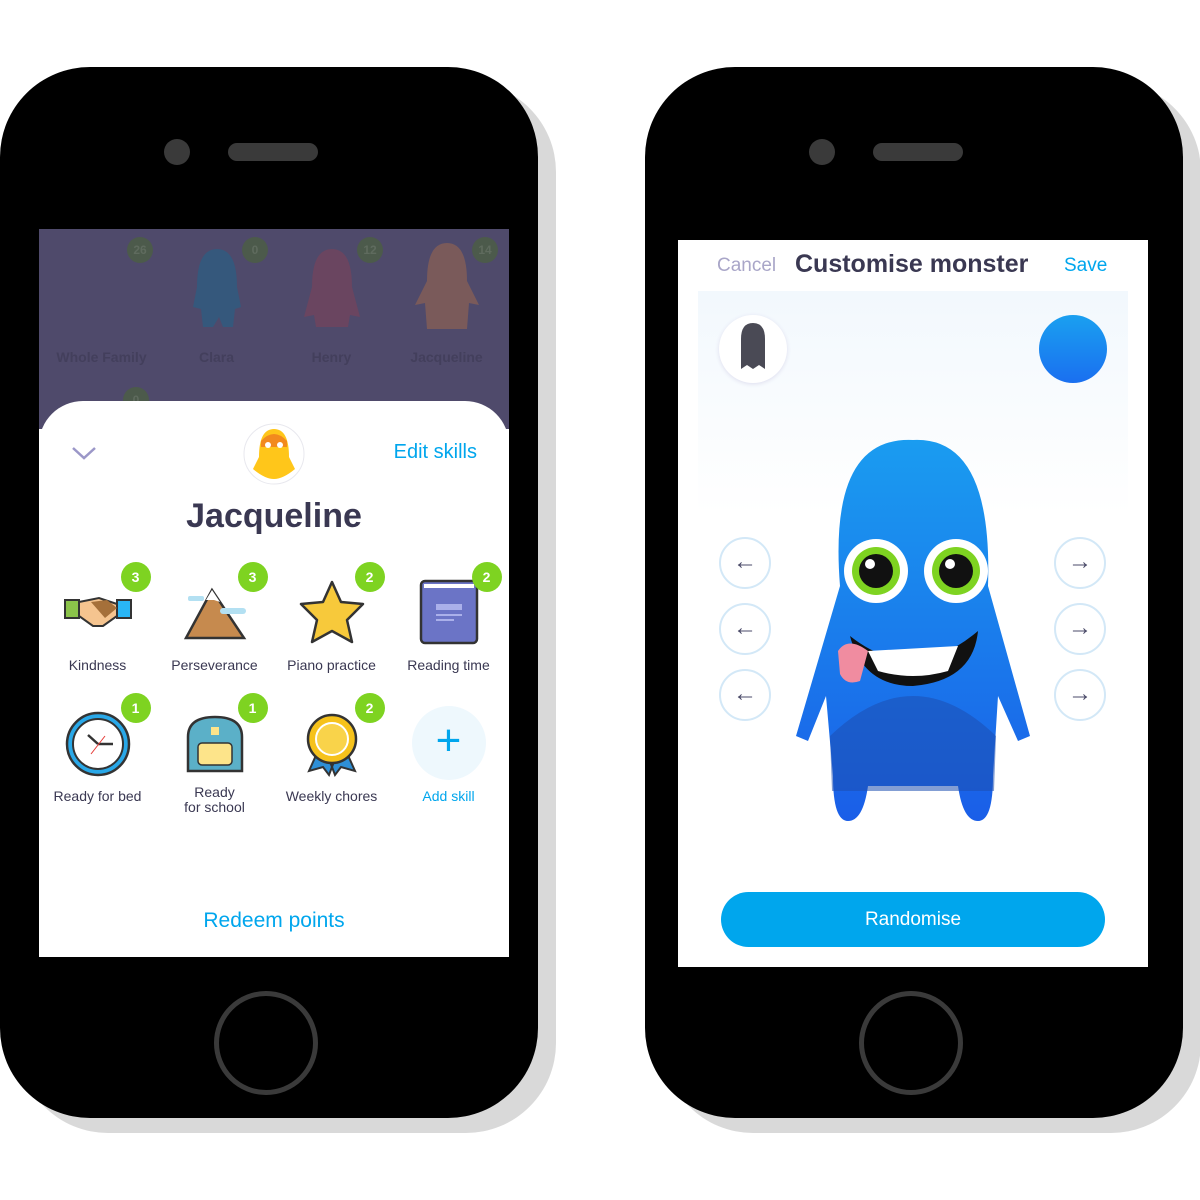  What do you see at coordinates (331, 612) in the screenshot?
I see `star-icon` at bounding box center [331, 612].